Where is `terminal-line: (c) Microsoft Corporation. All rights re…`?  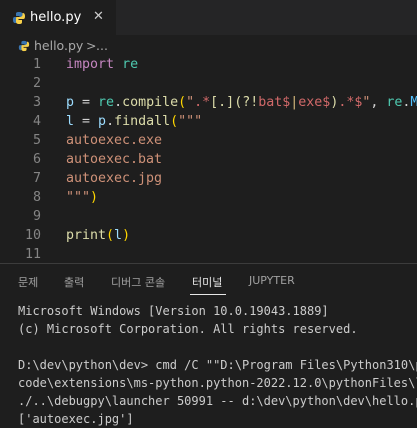 terminal-line: (c) Microsoft Corporation. All rights re… is located at coordinates (188, 329).